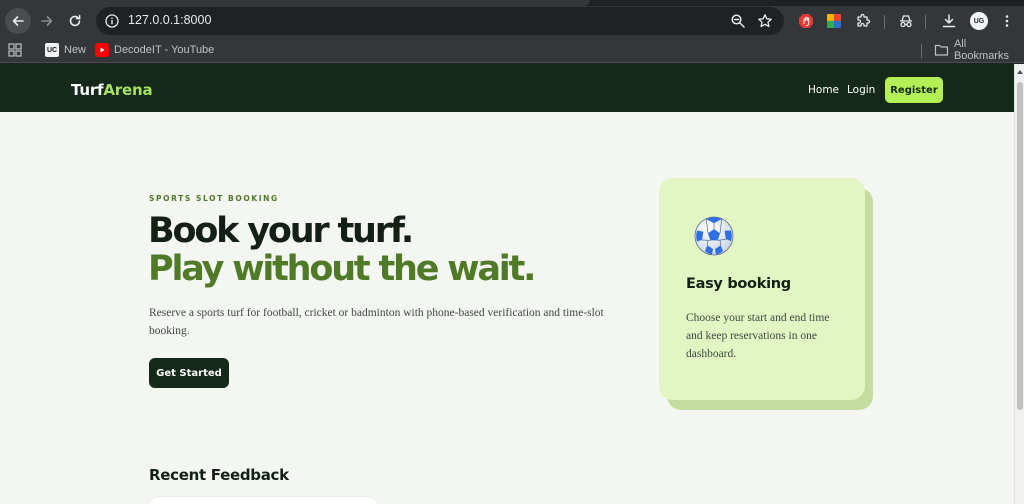 The height and width of the screenshot is (504, 1024). Describe the element at coordinates (738, 21) in the screenshot. I see `zoom-icon` at that location.